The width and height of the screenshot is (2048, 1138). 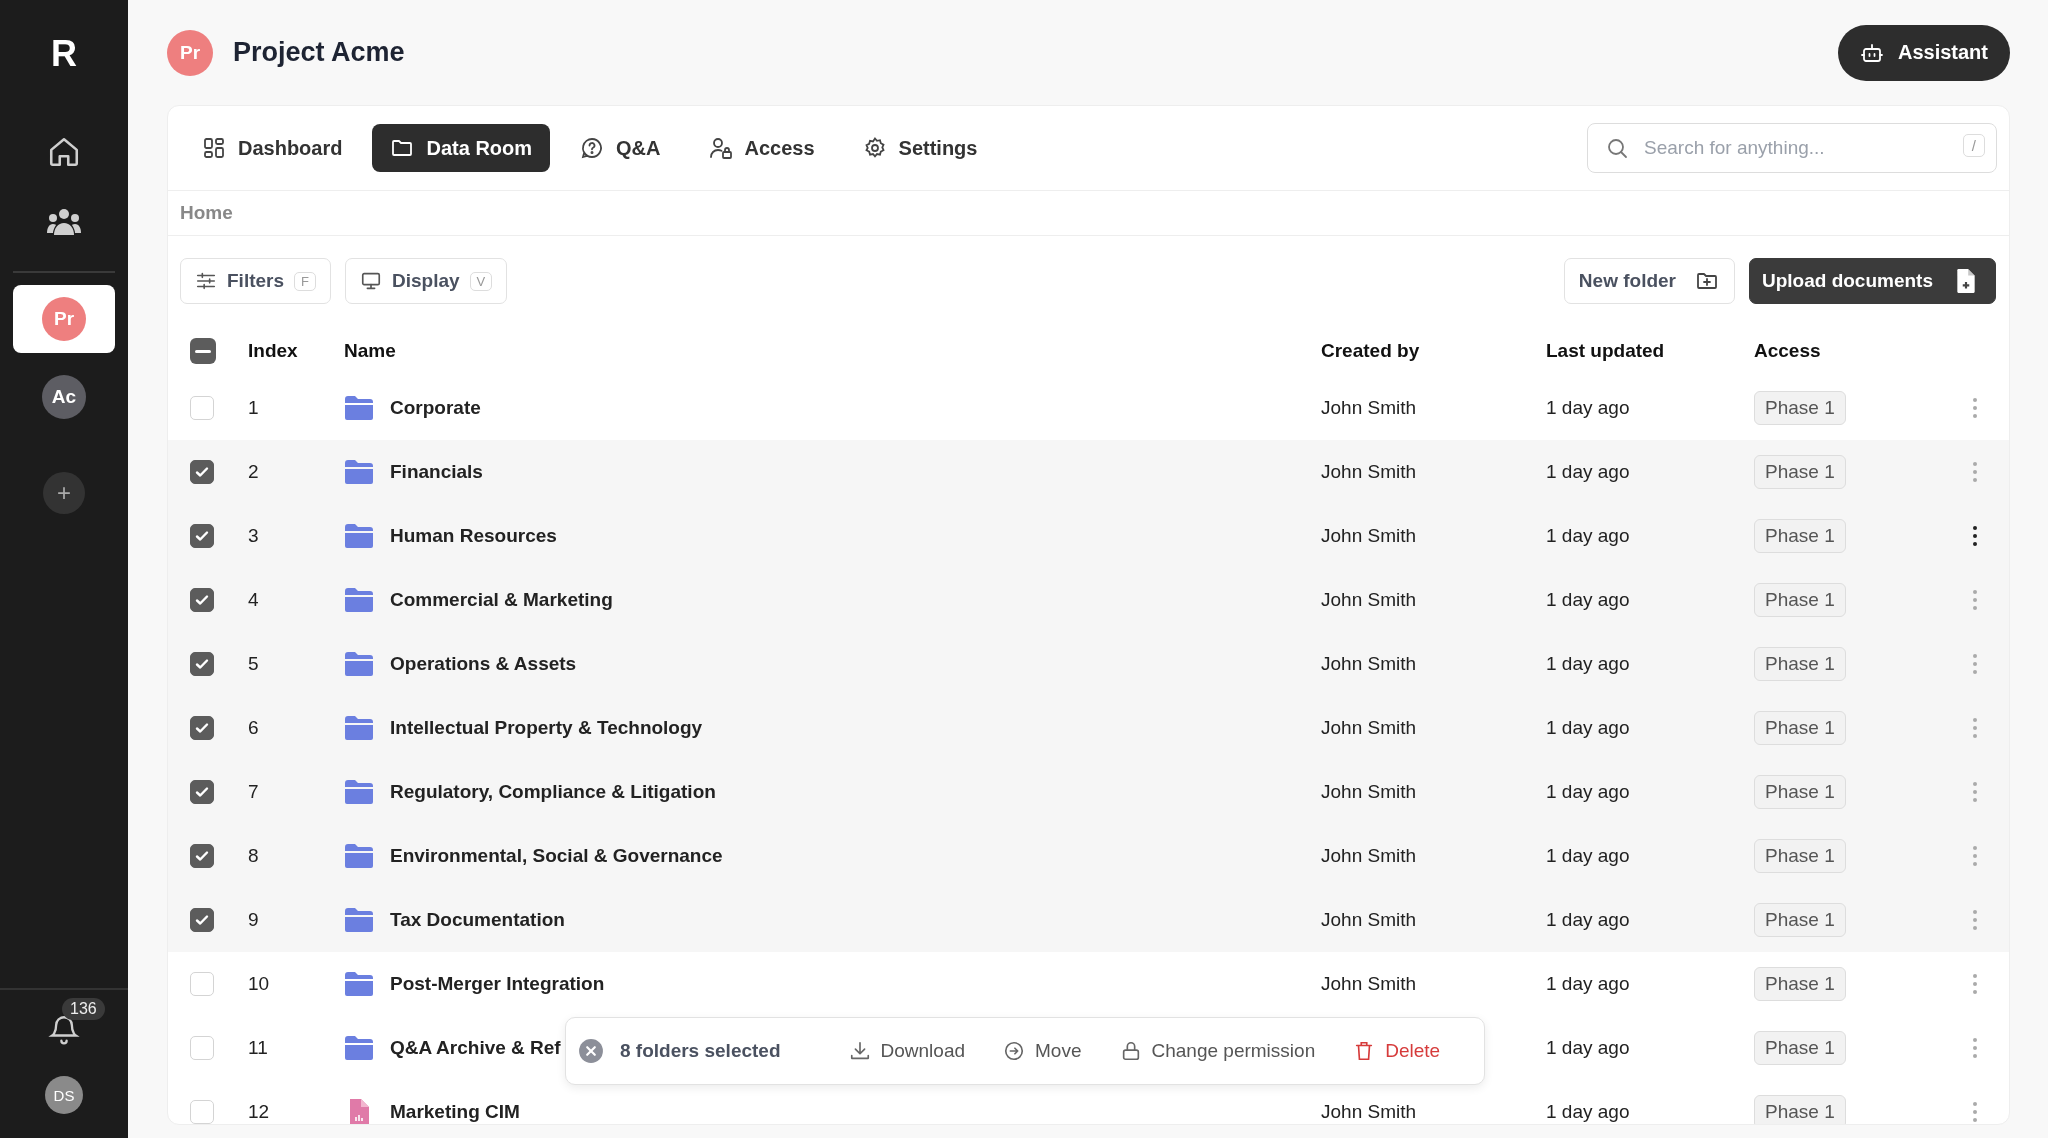 What do you see at coordinates (259, 984) in the screenshot?
I see `index-cell: 10` at bounding box center [259, 984].